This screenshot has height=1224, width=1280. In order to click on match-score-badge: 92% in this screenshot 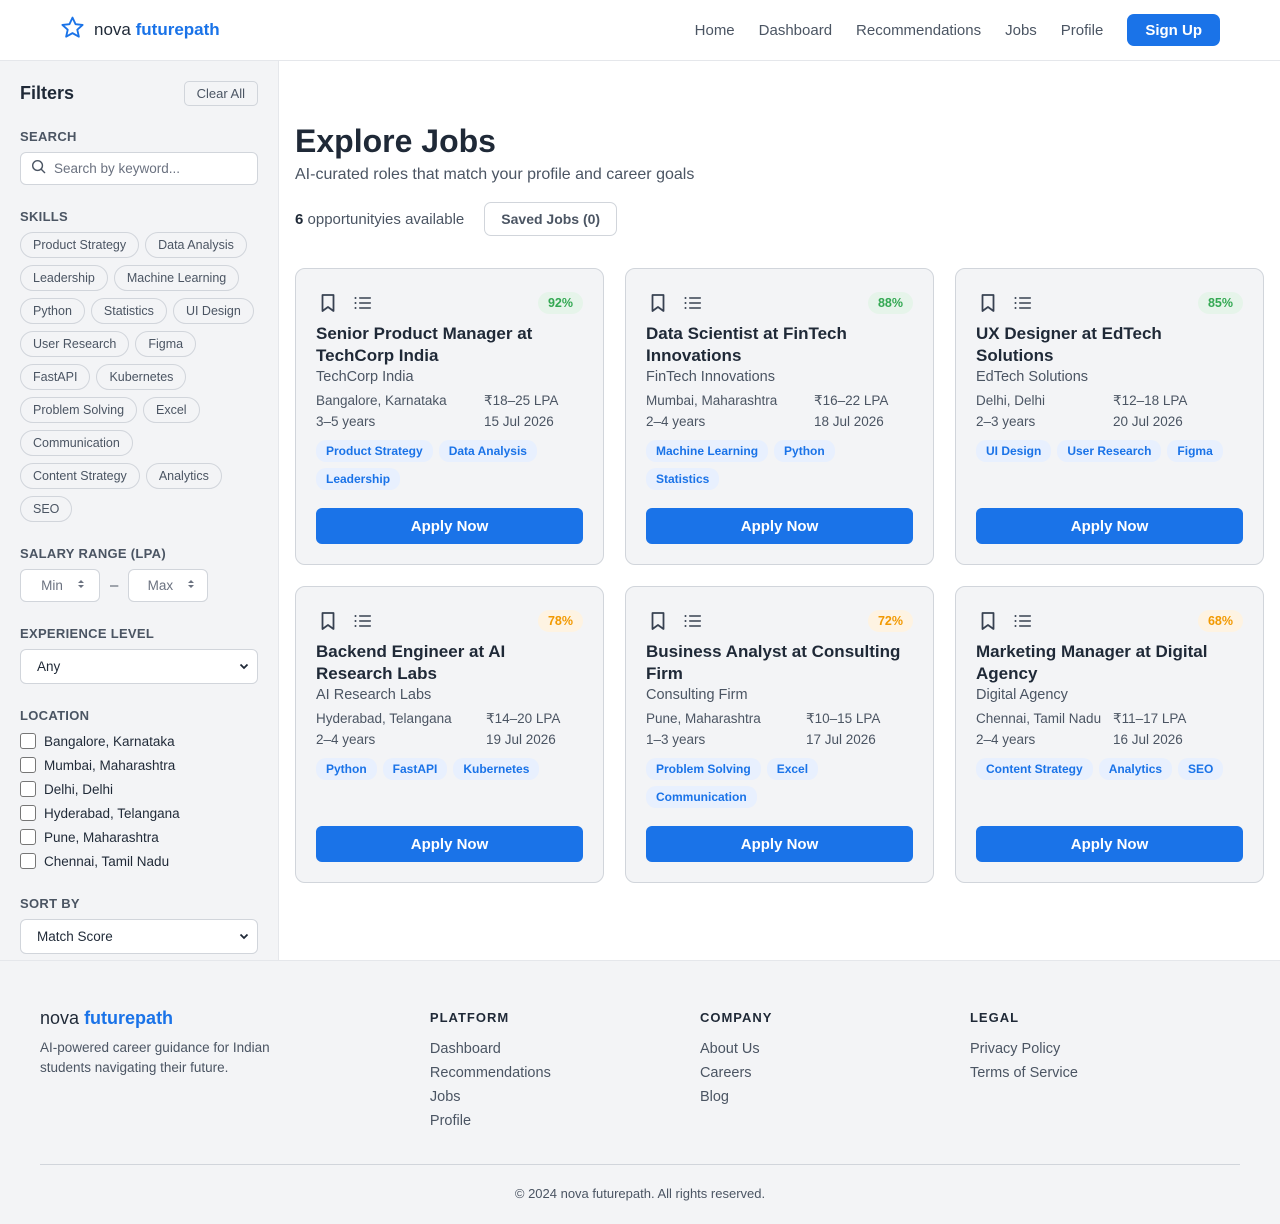, I will do `click(560, 303)`.